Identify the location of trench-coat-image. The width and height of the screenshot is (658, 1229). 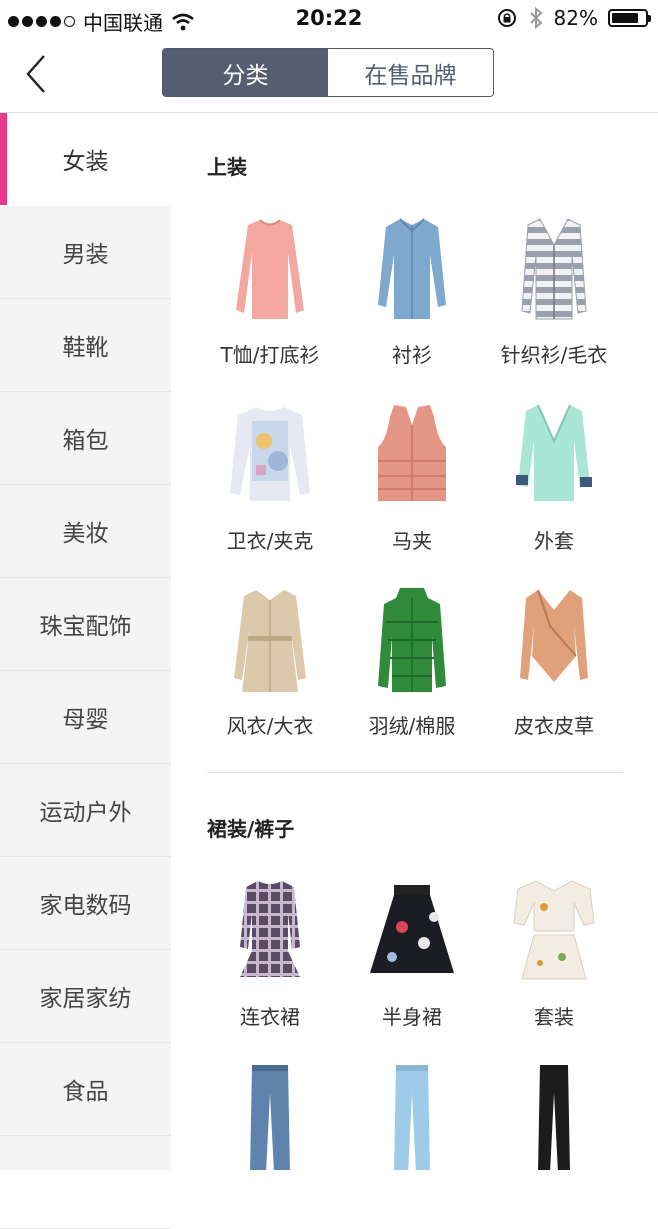
(270, 641).